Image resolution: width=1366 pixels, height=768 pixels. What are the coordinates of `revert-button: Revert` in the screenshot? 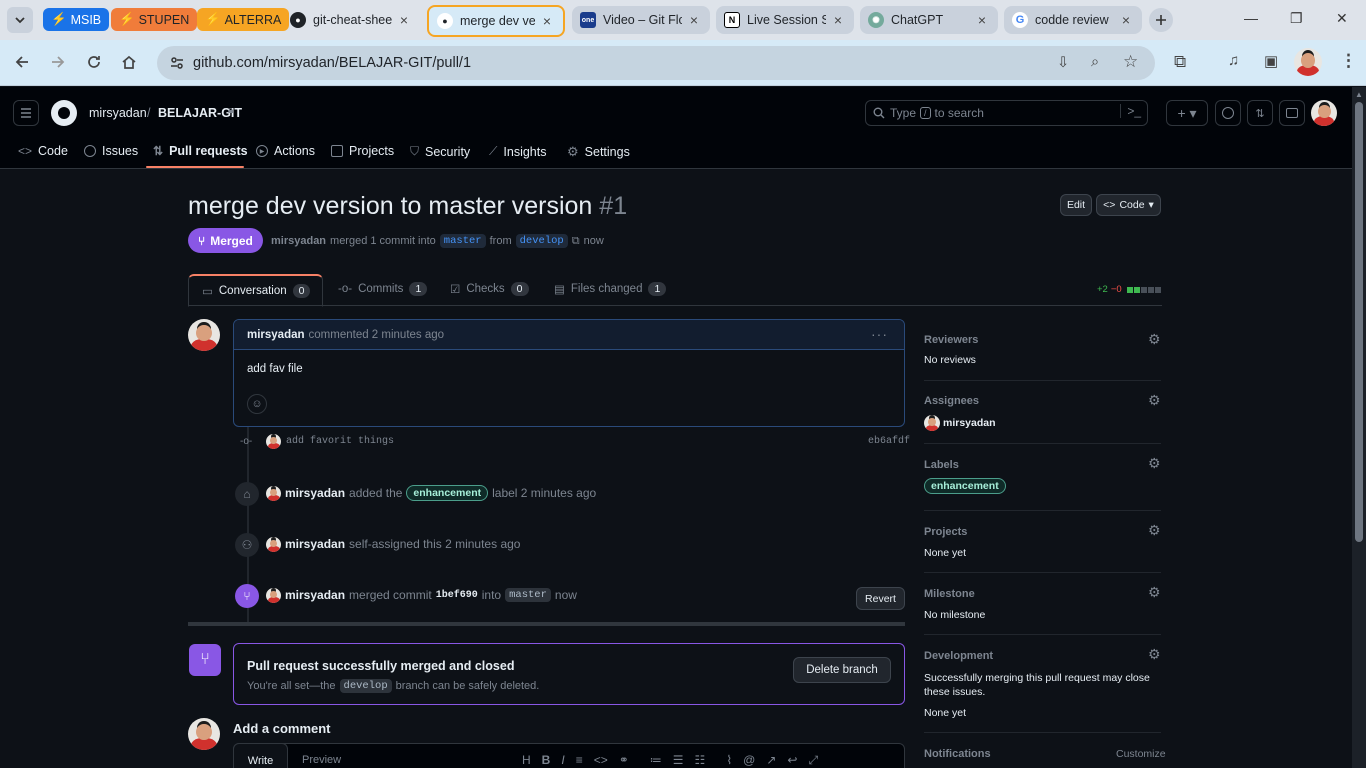 It's located at (880, 598).